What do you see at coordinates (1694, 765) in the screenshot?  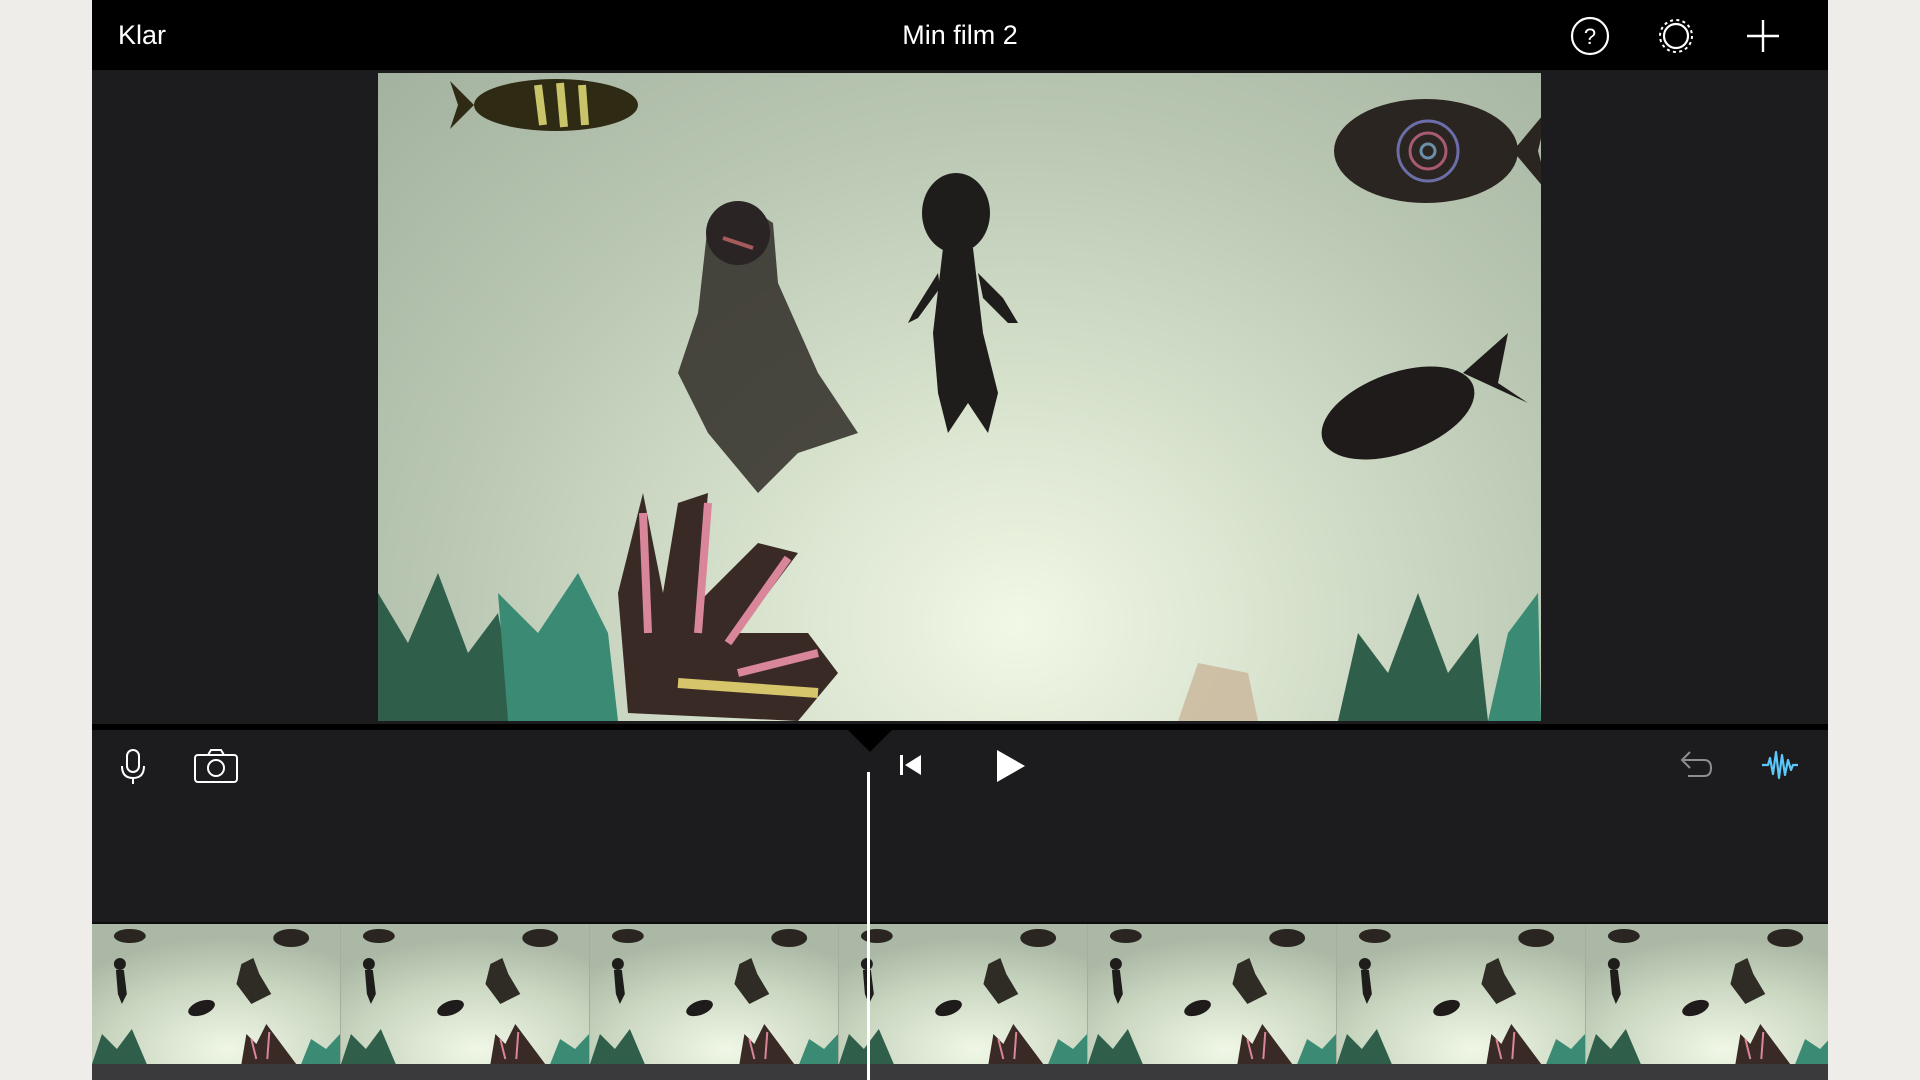 I see `undo-icon` at bounding box center [1694, 765].